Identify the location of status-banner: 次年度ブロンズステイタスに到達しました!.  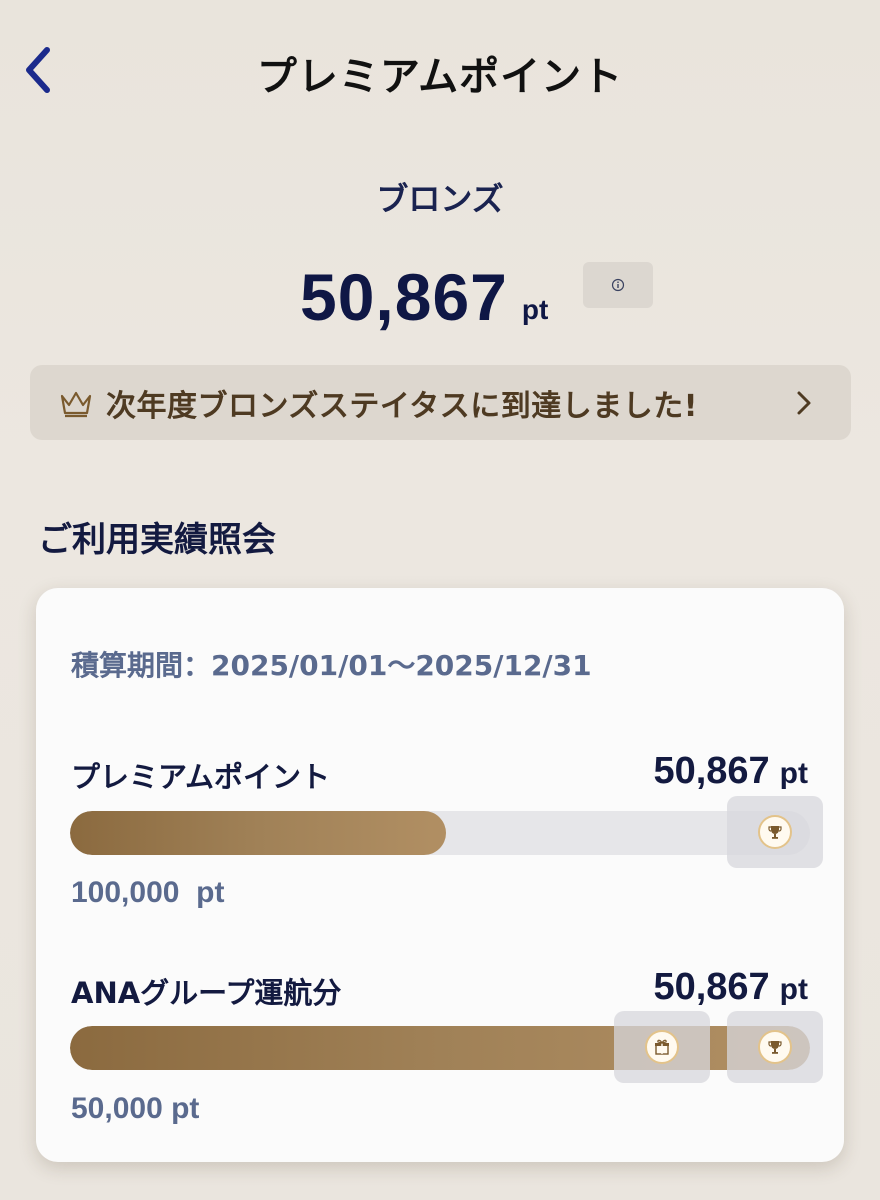
(440, 402).